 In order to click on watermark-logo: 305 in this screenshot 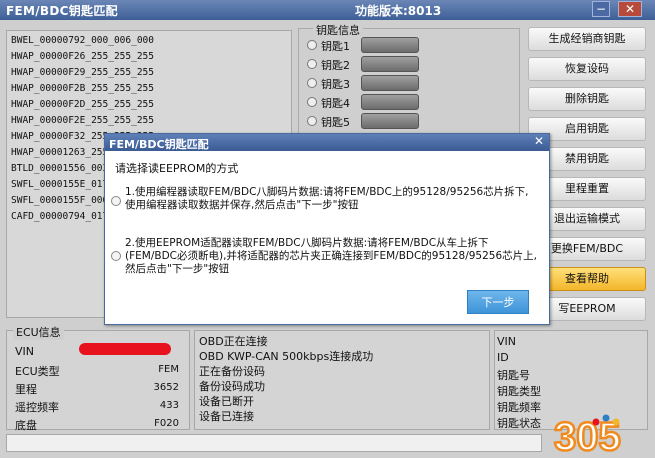, I will do `click(587, 435)`.